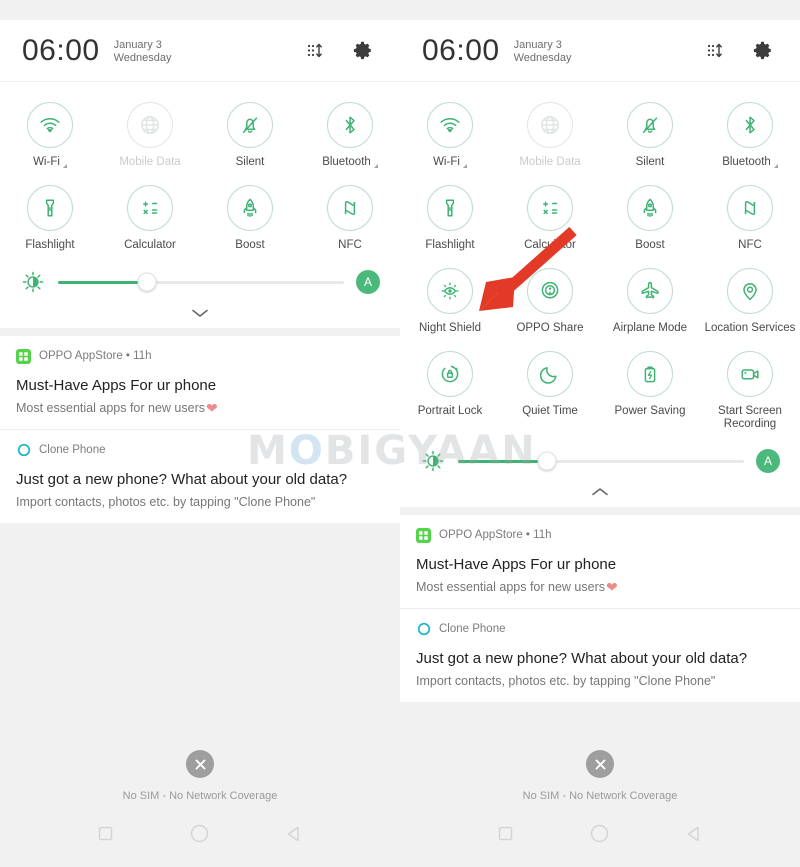 The image size is (800, 867). What do you see at coordinates (250, 208) in the screenshot?
I see `rocket-icon` at bounding box center [250, 208].